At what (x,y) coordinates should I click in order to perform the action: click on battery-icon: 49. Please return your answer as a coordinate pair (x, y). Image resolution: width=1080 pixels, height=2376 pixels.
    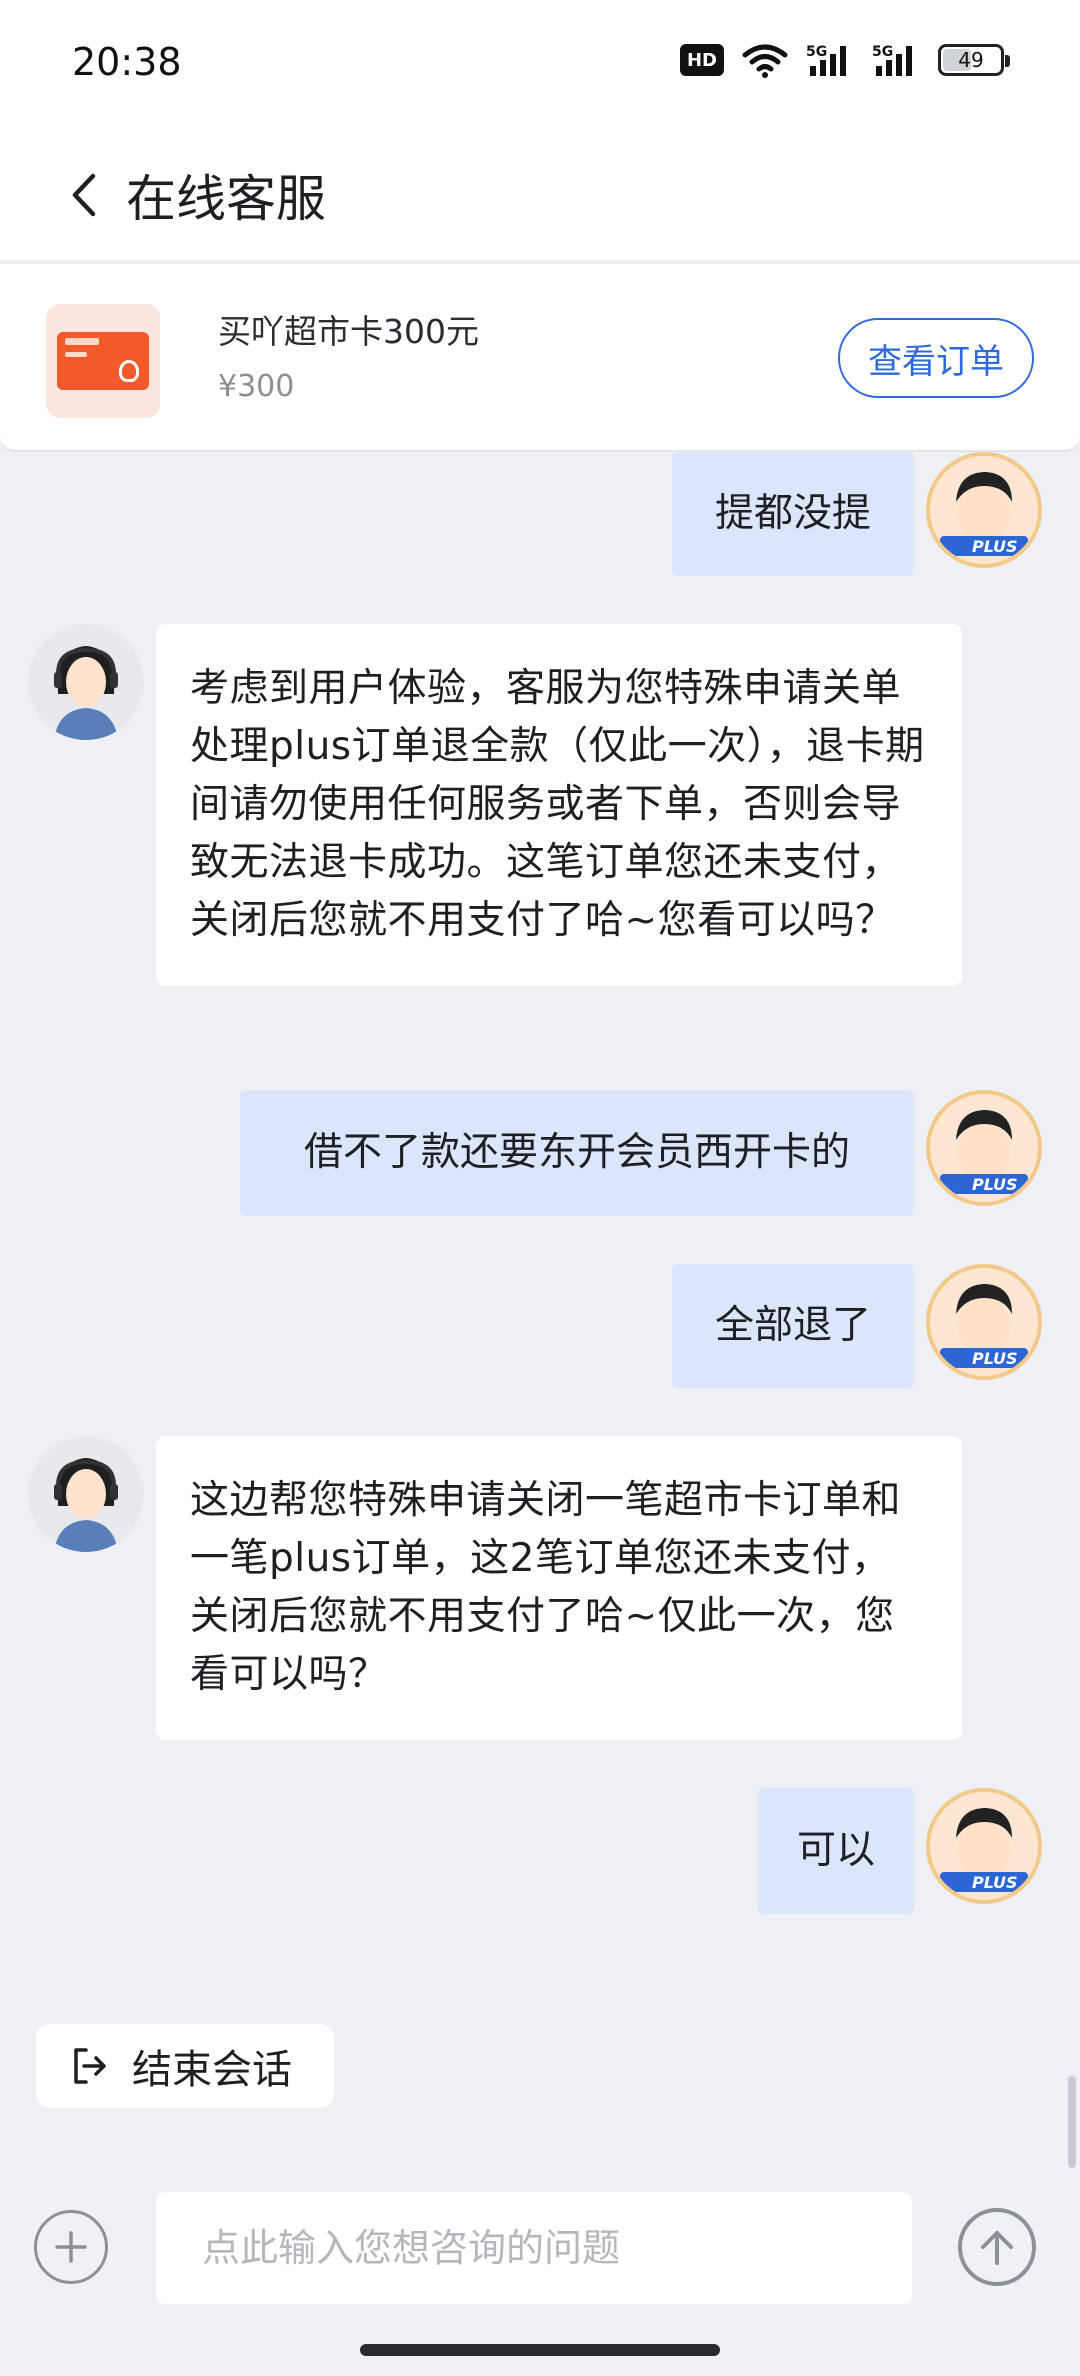
    Looking at the image, I should click on (974, 60).